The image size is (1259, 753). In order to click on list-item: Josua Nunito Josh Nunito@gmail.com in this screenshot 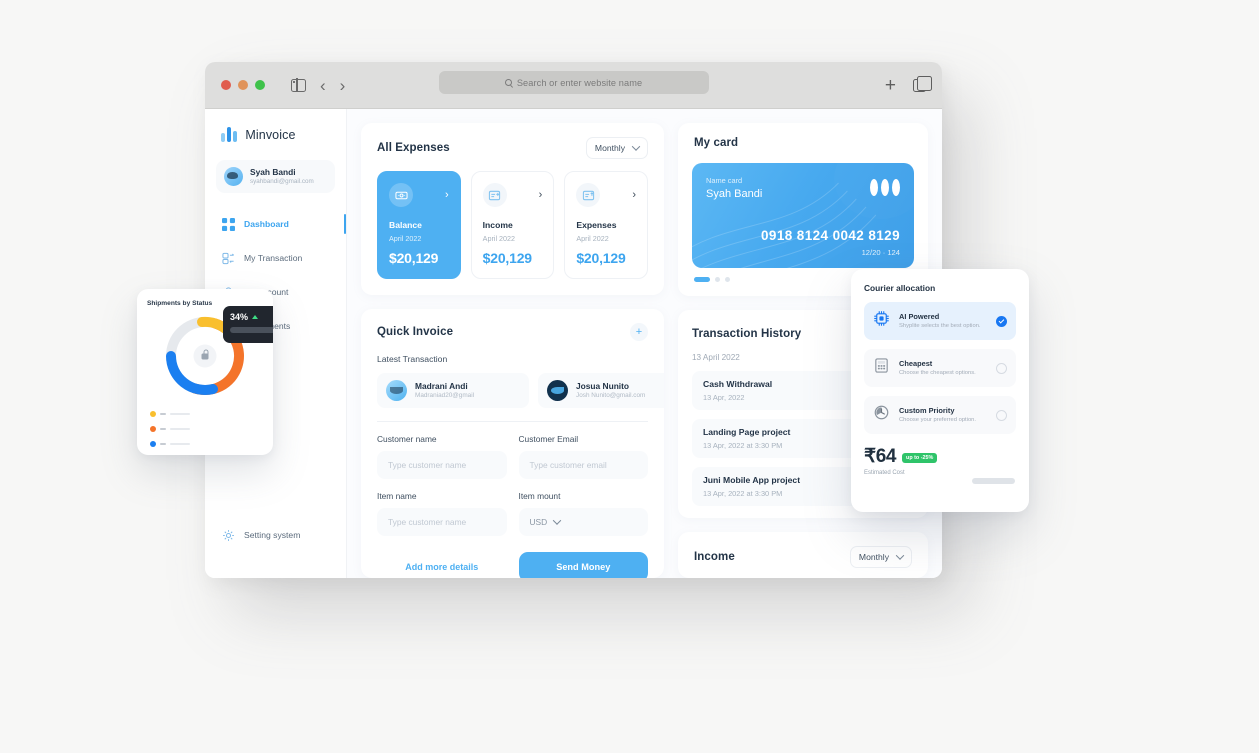, I will do `click(601, 390)`.